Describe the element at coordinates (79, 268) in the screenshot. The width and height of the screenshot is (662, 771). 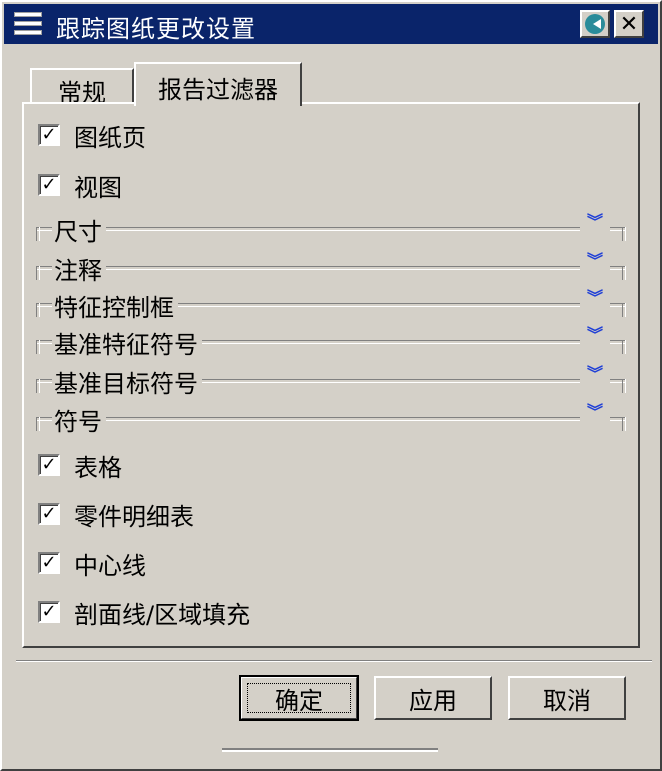
I see `group-label: 注释` at that location.